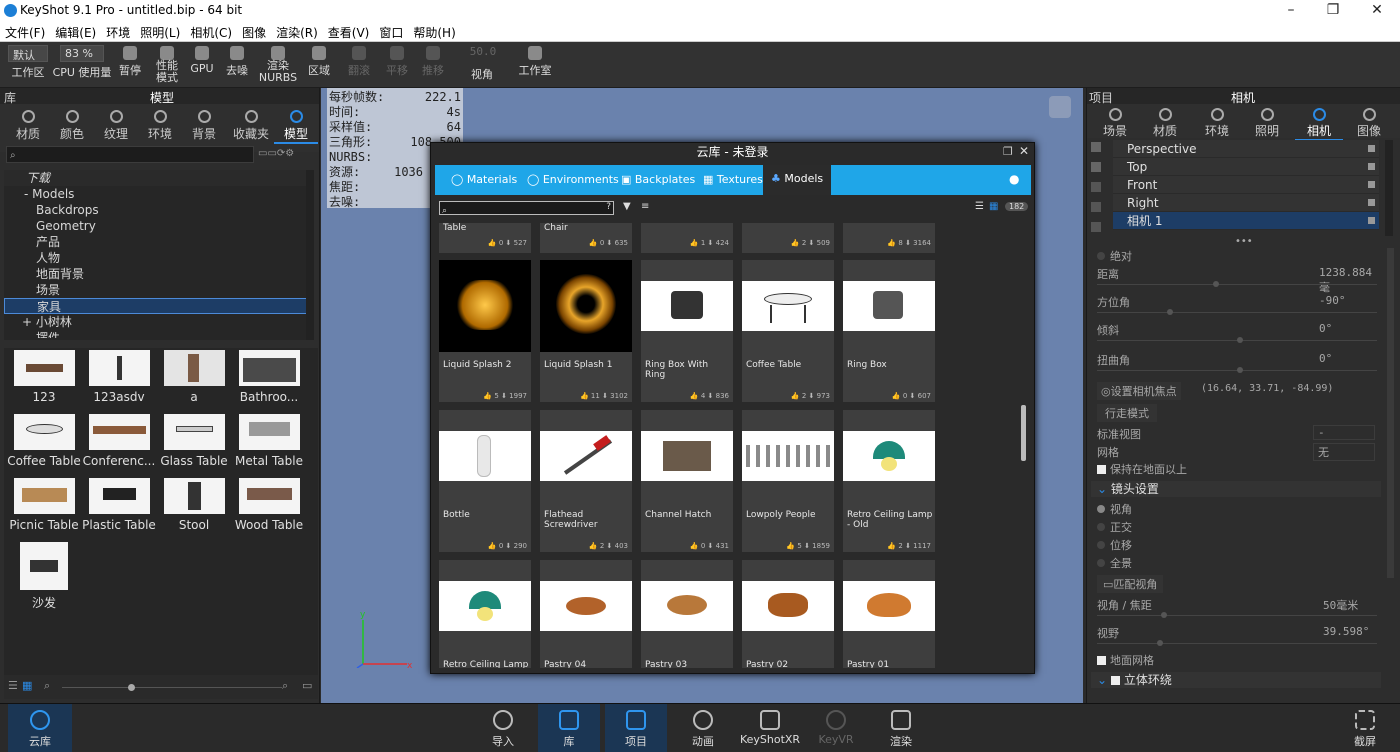 The image size is (1400, 752). What do you see at coordinates (1319, 123) in the screenshot?
I see `tab-camera: 相机` at bounding box center [1319, 123].